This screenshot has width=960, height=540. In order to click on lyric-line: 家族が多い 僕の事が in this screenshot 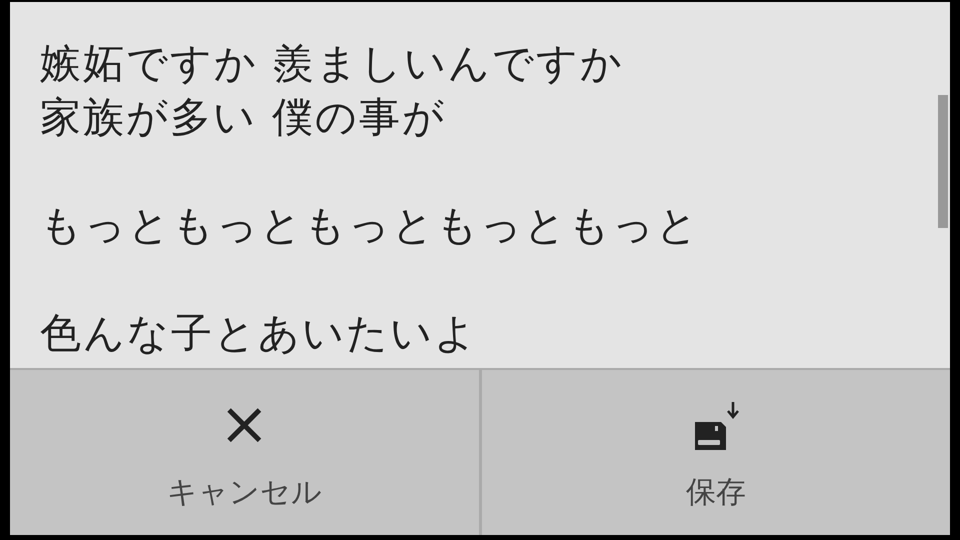, I will do `click(243, 117)`.